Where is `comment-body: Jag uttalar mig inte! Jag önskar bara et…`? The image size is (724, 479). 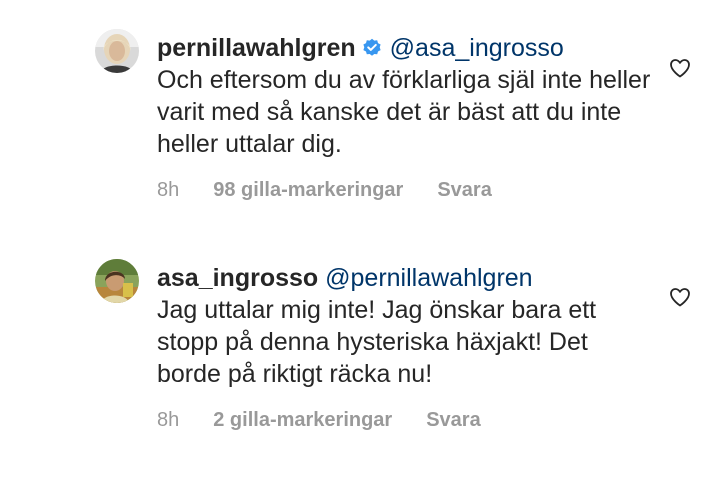 comment-body: Jag uttalar mig inte! Jag önskar bara et… is located at coordinates (377, 342).